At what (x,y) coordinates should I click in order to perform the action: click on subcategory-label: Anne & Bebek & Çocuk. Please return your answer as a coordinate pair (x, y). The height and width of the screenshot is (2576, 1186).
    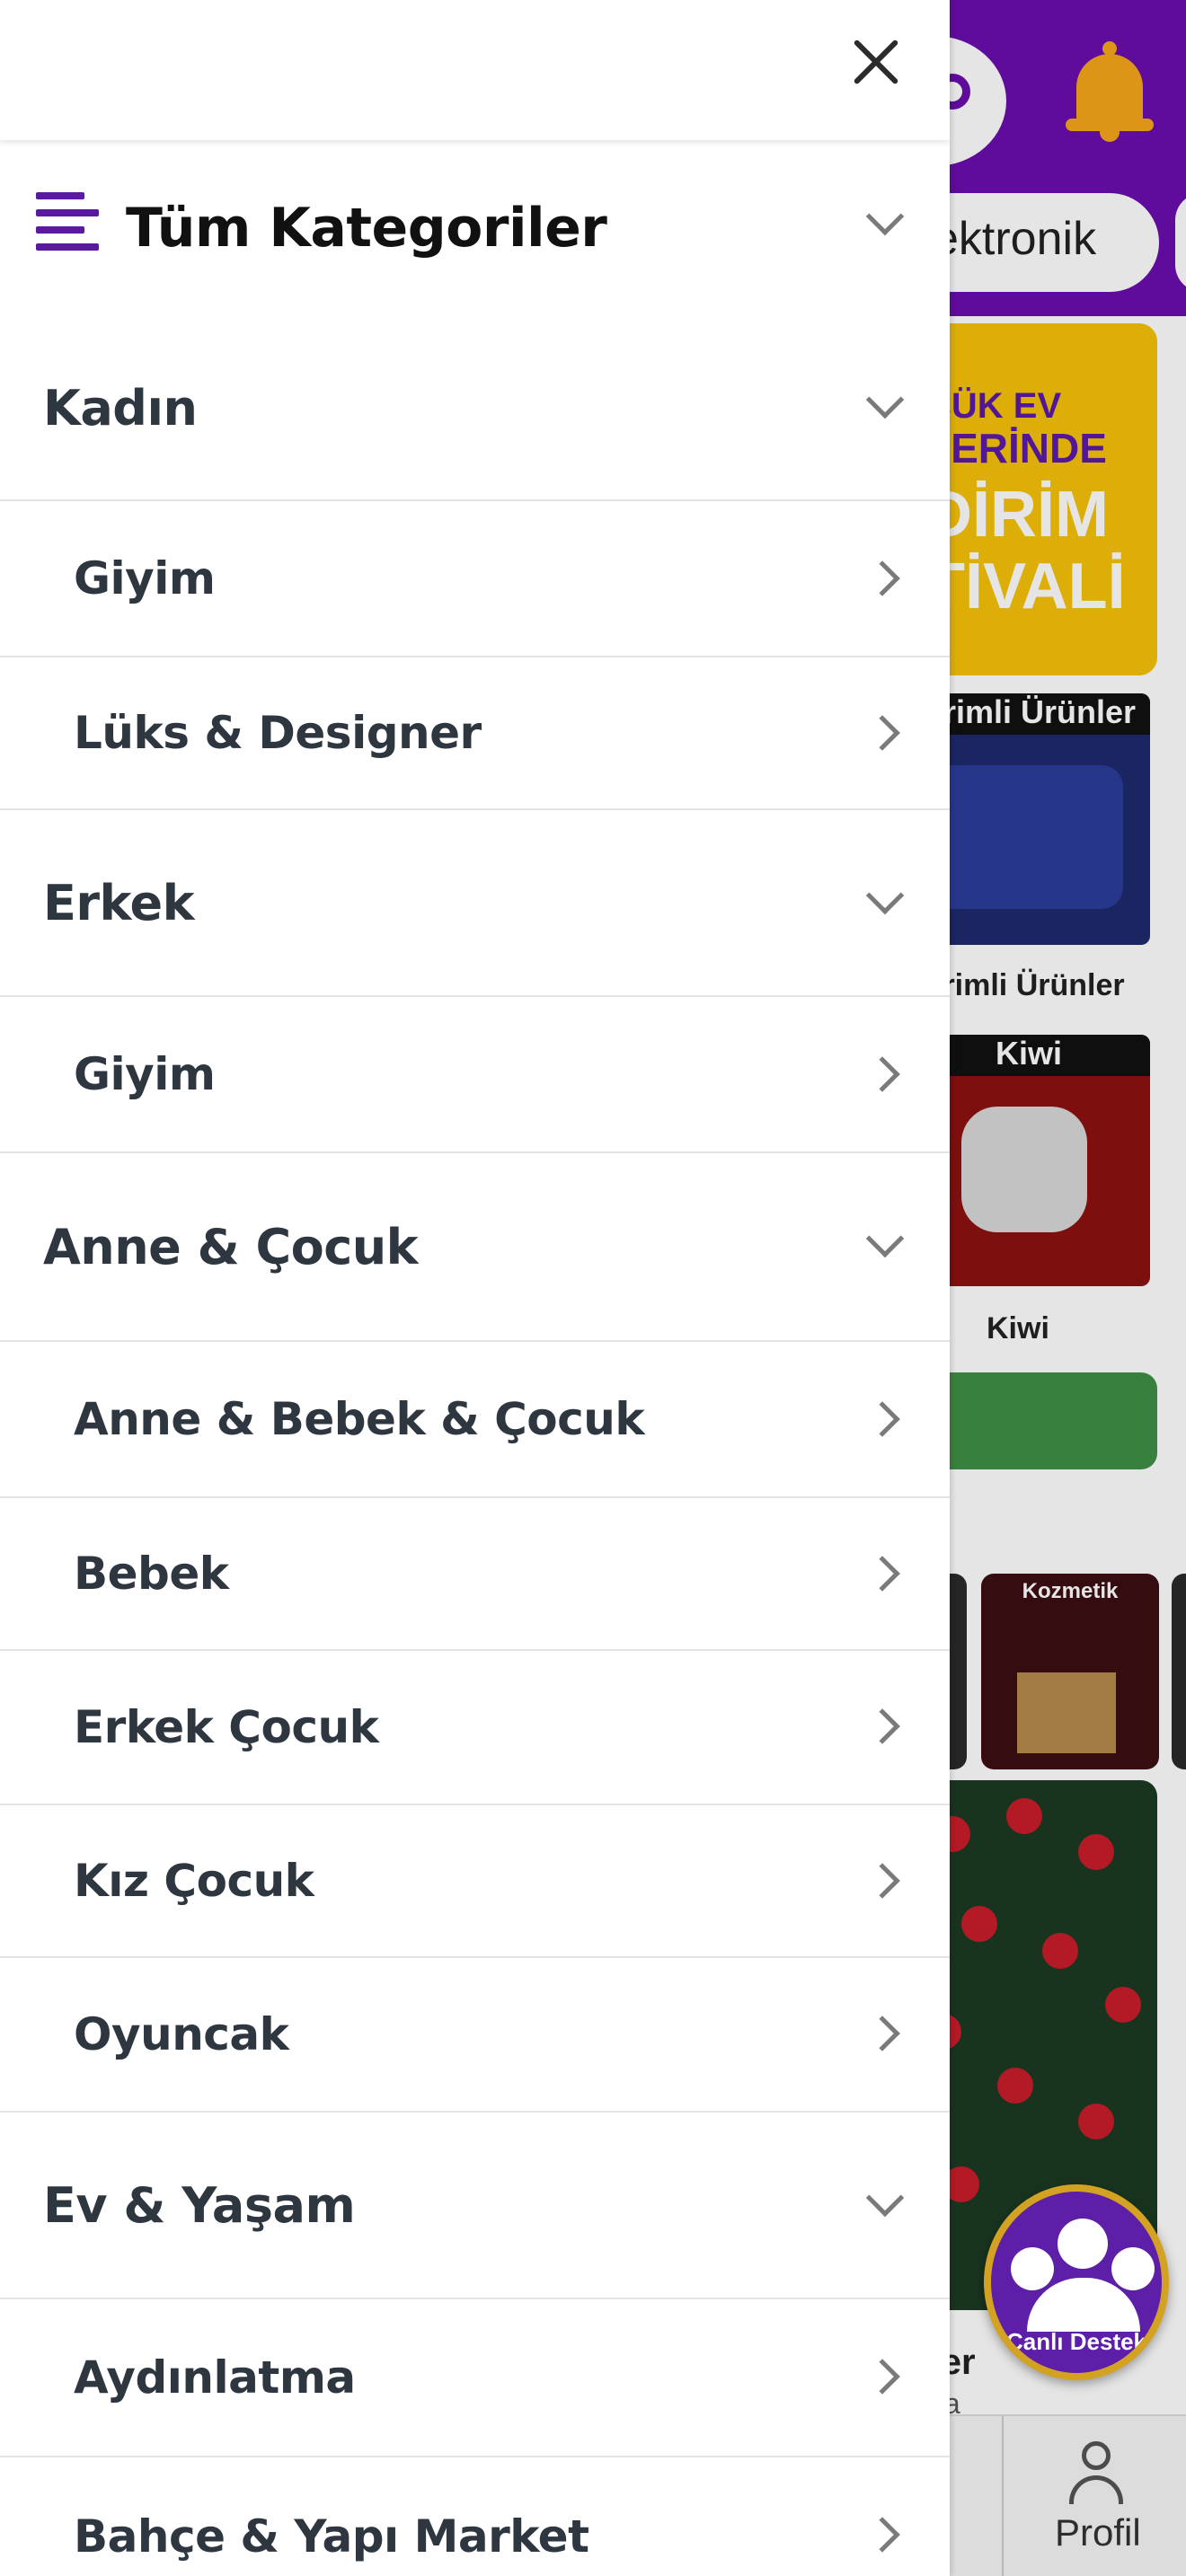
    Looking at the image, I should click on (359, 1419).